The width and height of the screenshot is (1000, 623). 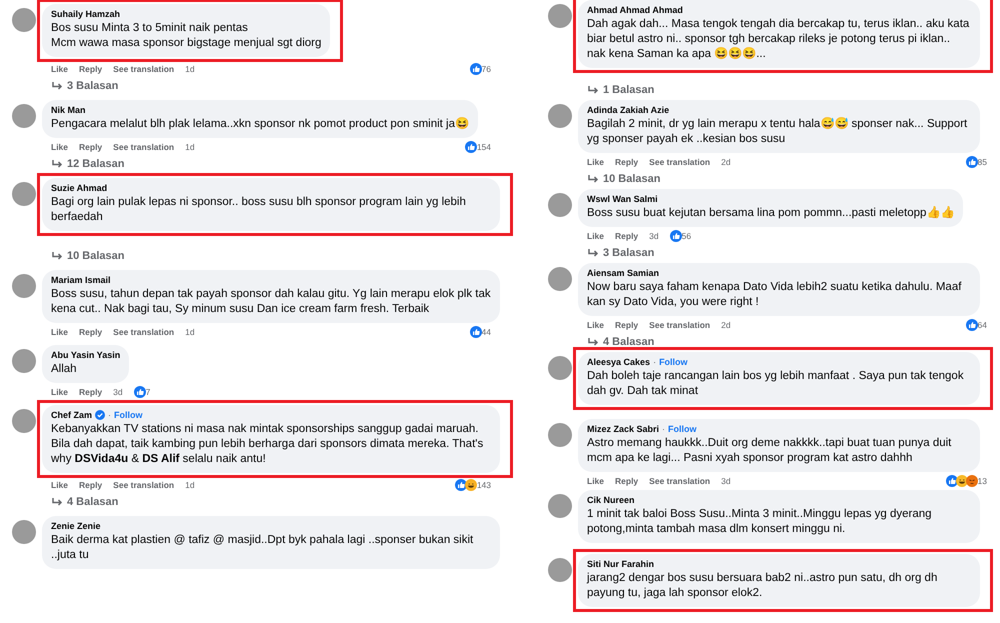 I want to click on replies-link: 1 Balasan, so click(x=628, y=90).